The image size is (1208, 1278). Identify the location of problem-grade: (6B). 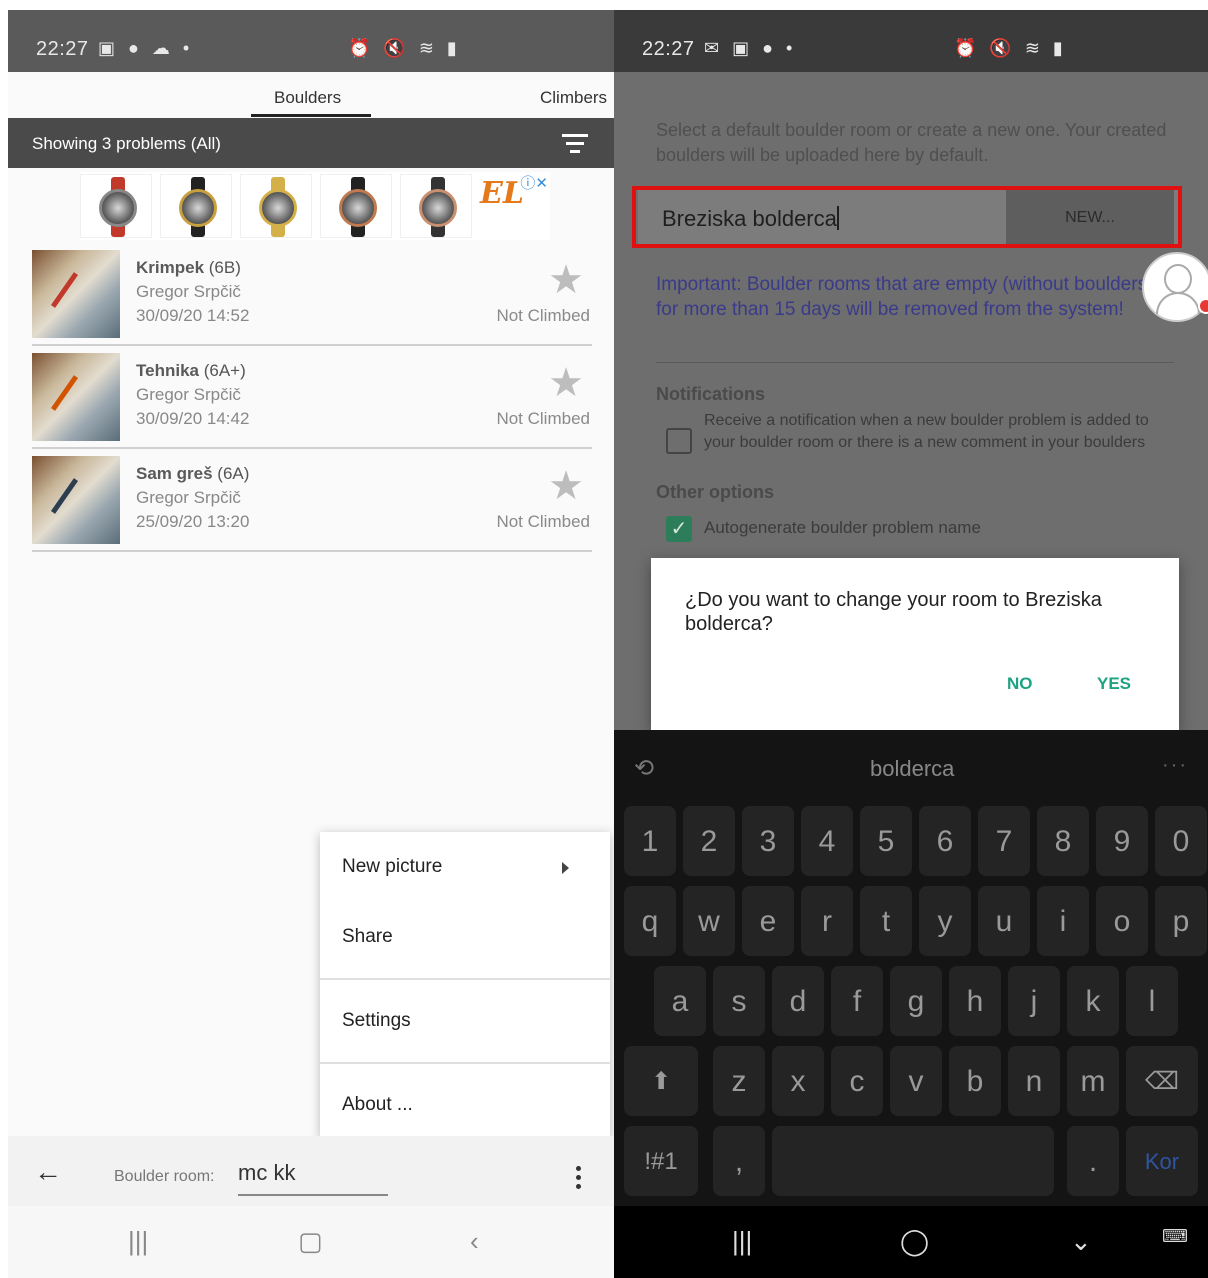
(224, 267).